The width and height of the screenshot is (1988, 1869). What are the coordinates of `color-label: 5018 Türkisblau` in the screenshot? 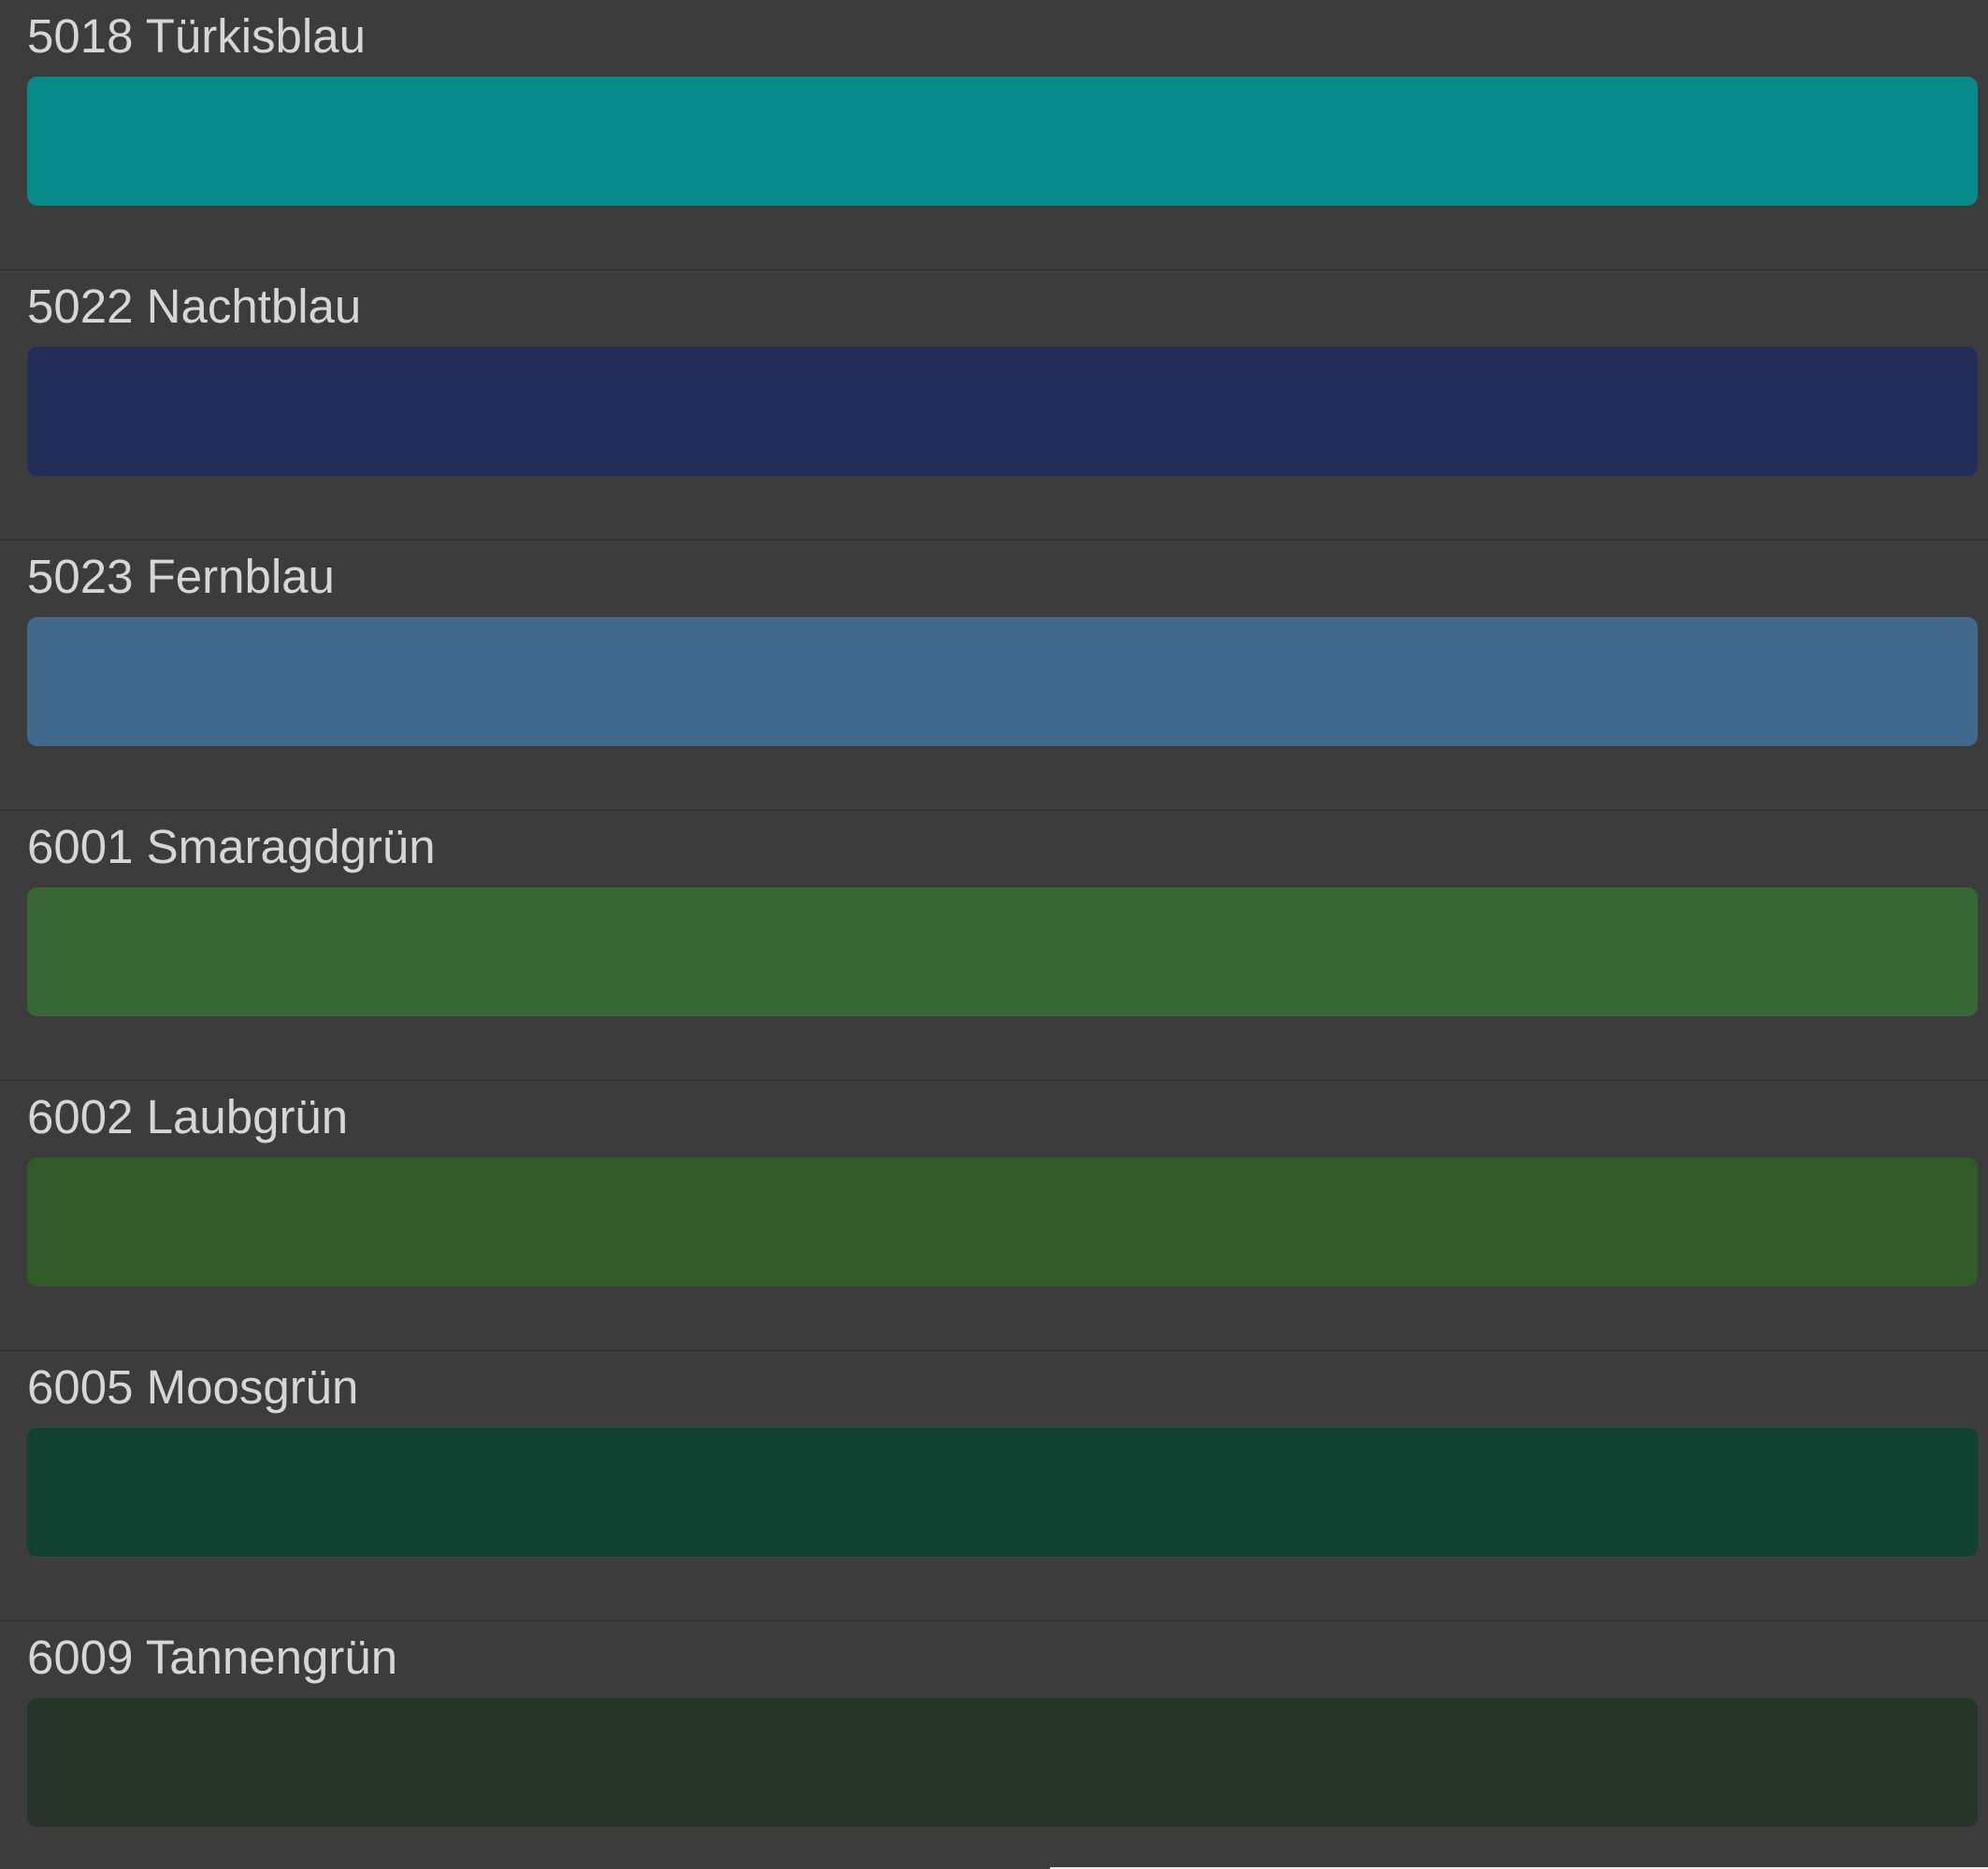 It's located at (196, 36).